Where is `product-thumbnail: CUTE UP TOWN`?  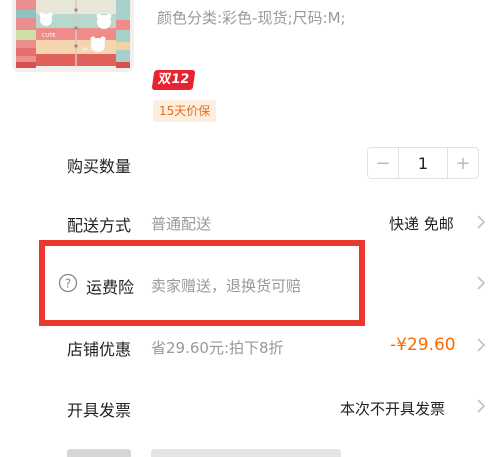 product-thumbnail: CUTE UP TOWN is located at coordinates (73, 36).